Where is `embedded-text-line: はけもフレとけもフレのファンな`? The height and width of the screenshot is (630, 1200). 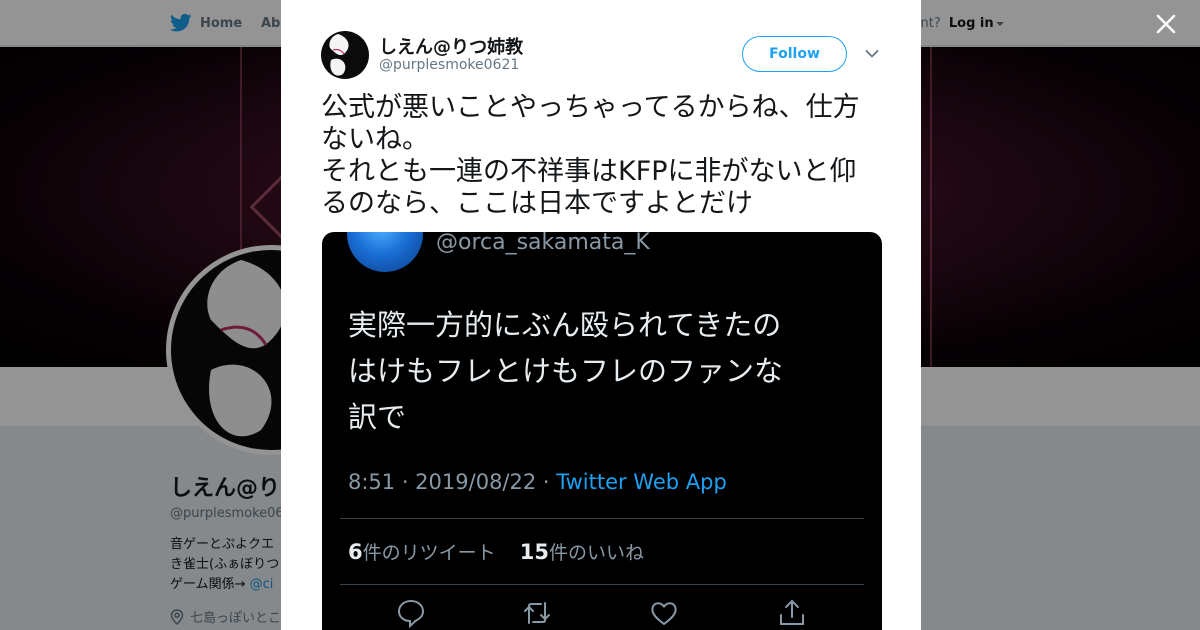
embedded-text-line: はけもフレとけもフレのファンな is located at coordinates (566, 371).